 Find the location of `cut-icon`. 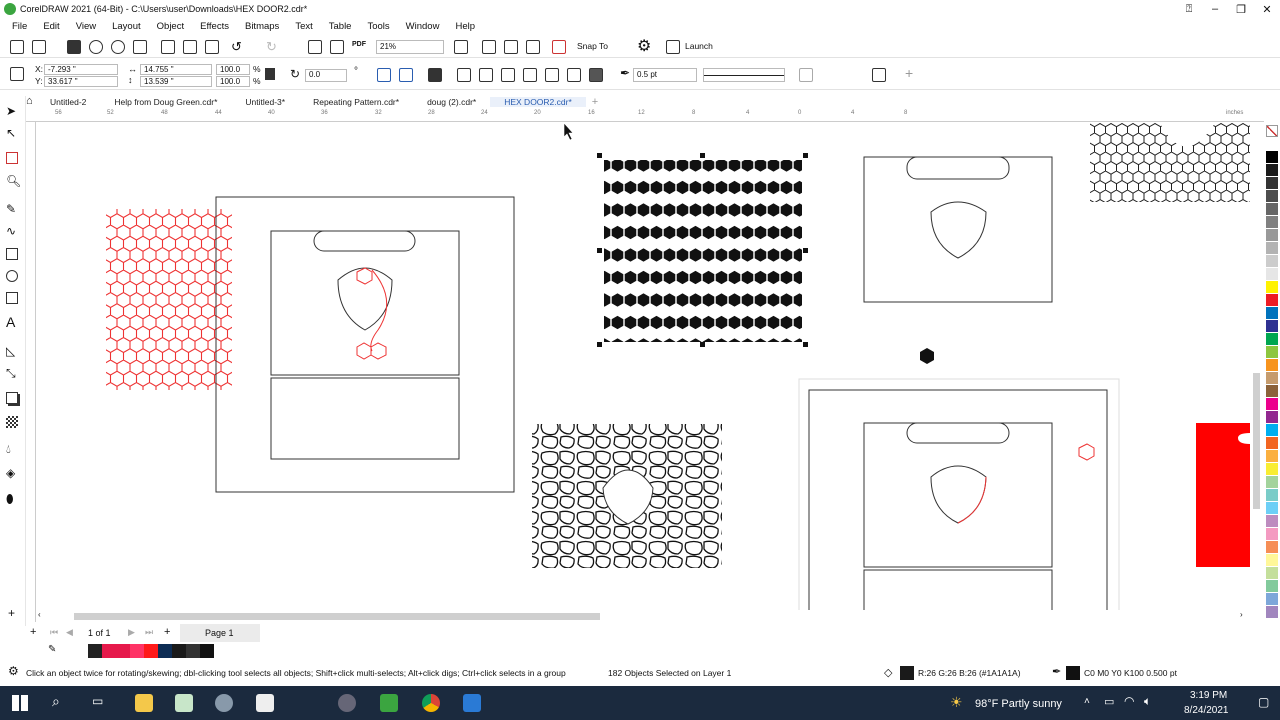

cut-icon is located at coordinates (168, 47).